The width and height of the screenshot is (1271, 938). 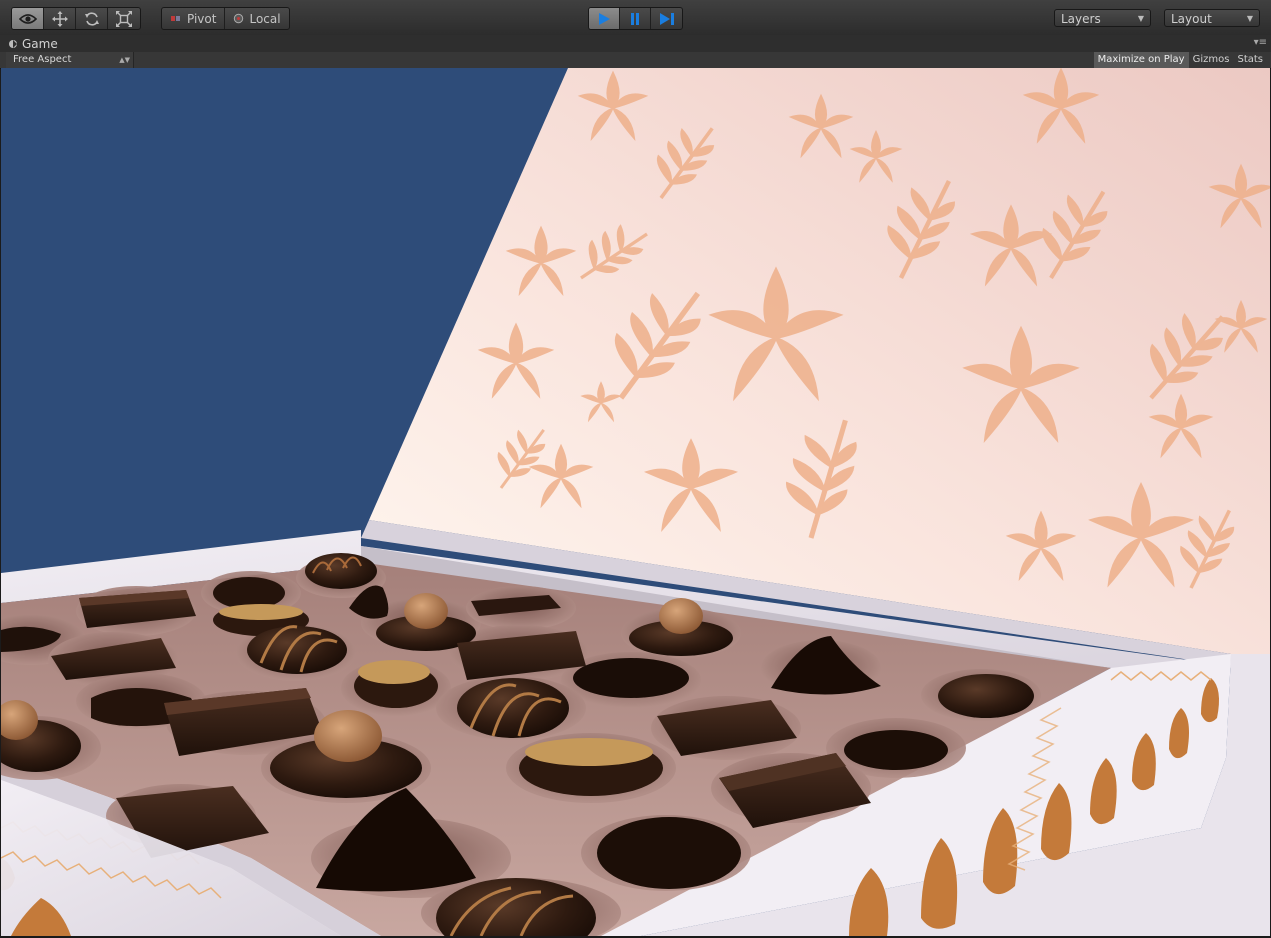 What do you see at coordinates (1260, 42) in the screenshot?
I see `panel-menu-icon: ▾≡` at bounding box center [1260, 42].